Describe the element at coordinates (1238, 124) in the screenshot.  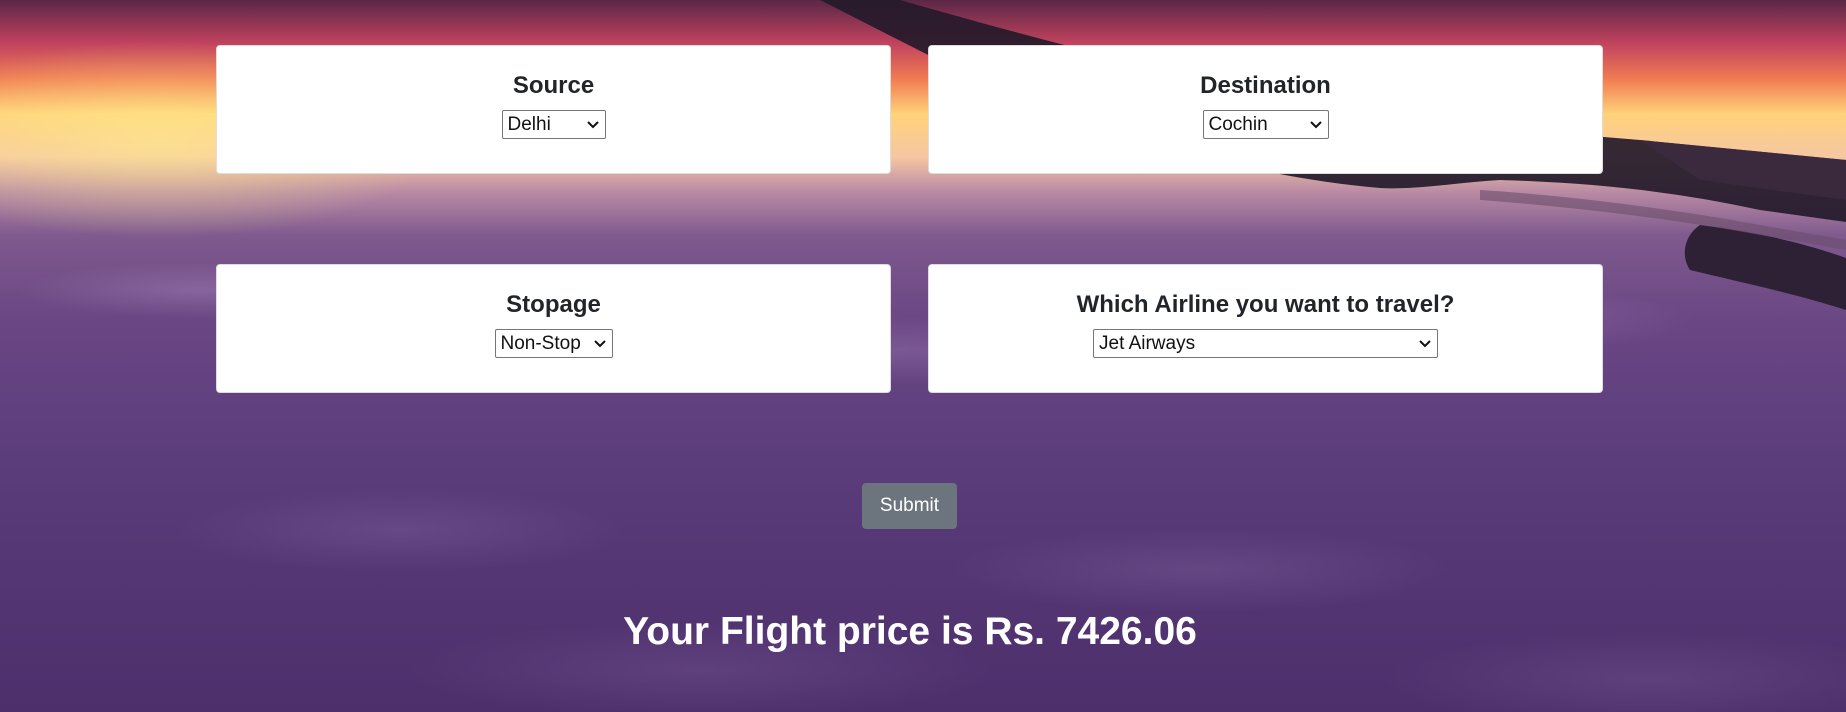
I see `destination-selected-value: Cochin` at that location.